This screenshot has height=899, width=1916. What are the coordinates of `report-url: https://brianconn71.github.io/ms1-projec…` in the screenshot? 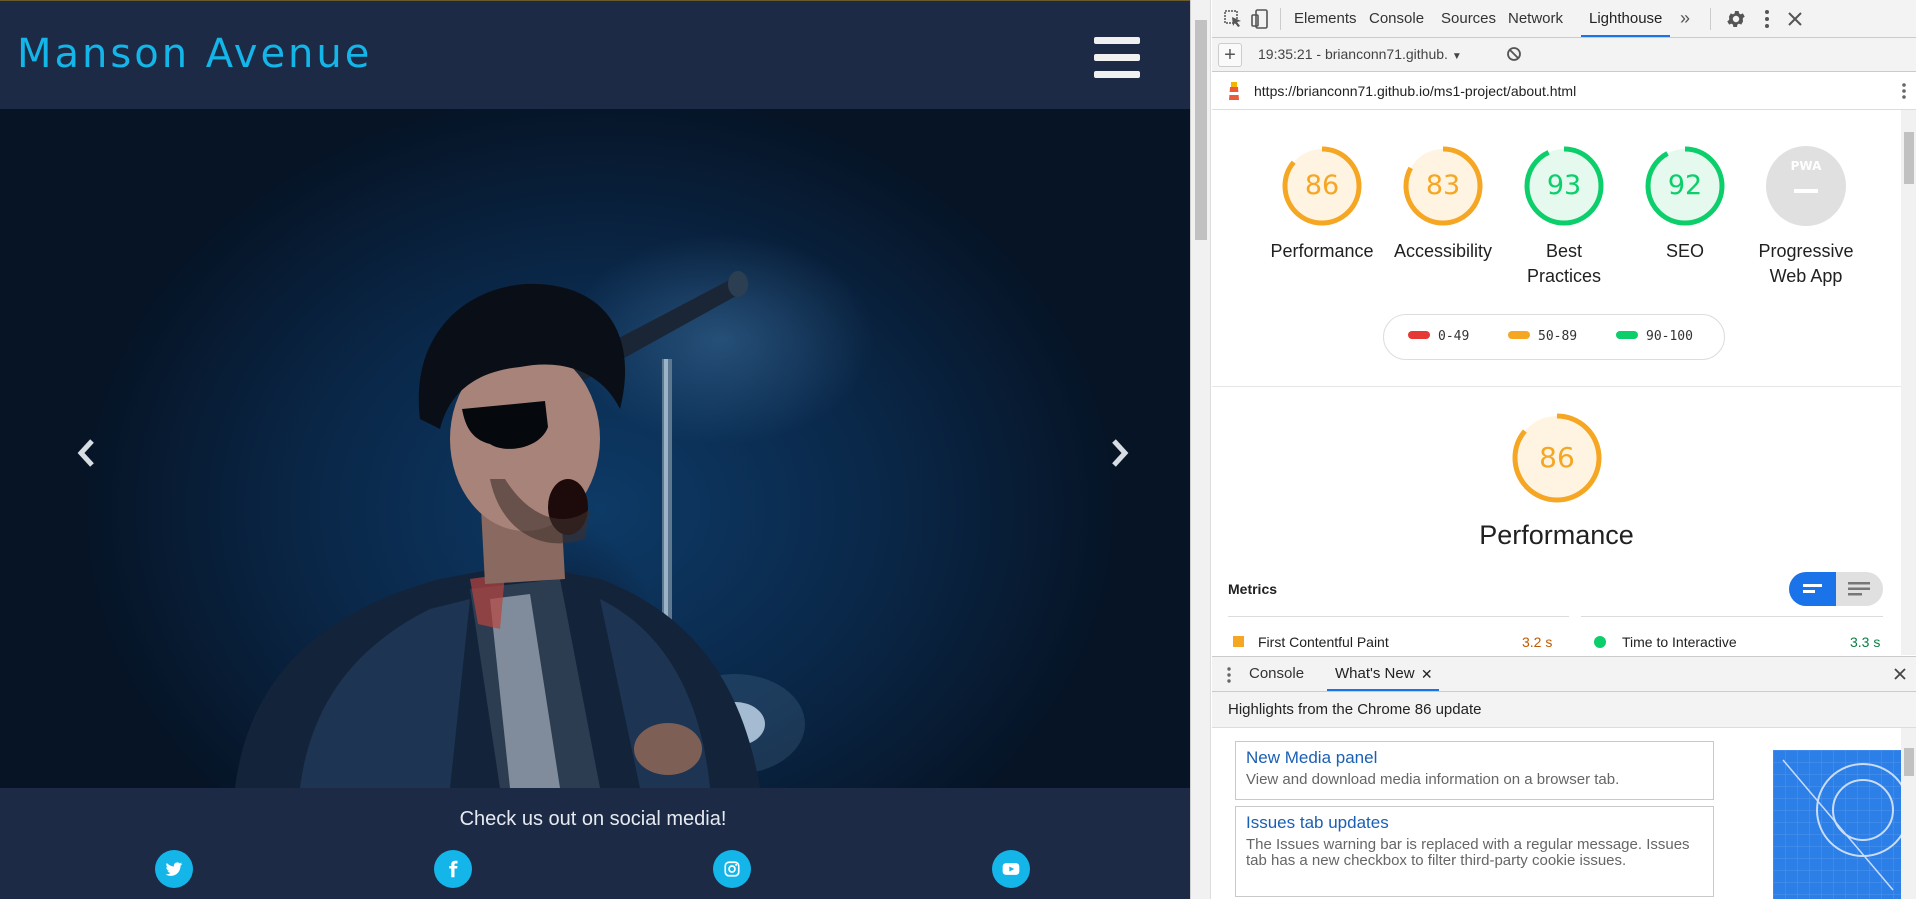 It's located at (1415, 91).